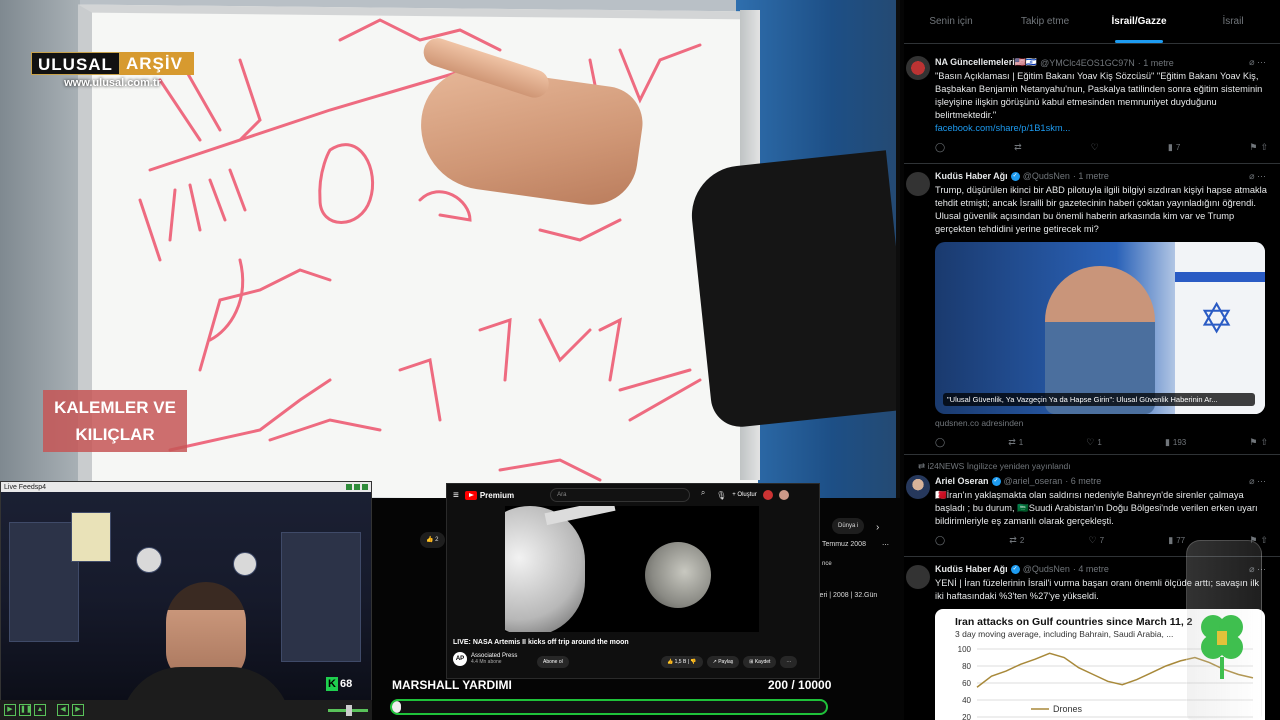 The width and height of the screenshot is (1280, 720). What do you see at coordinates (580, 516) in the screenshot?
I see `spacecraft-panel` at bounding box center [580, 516].